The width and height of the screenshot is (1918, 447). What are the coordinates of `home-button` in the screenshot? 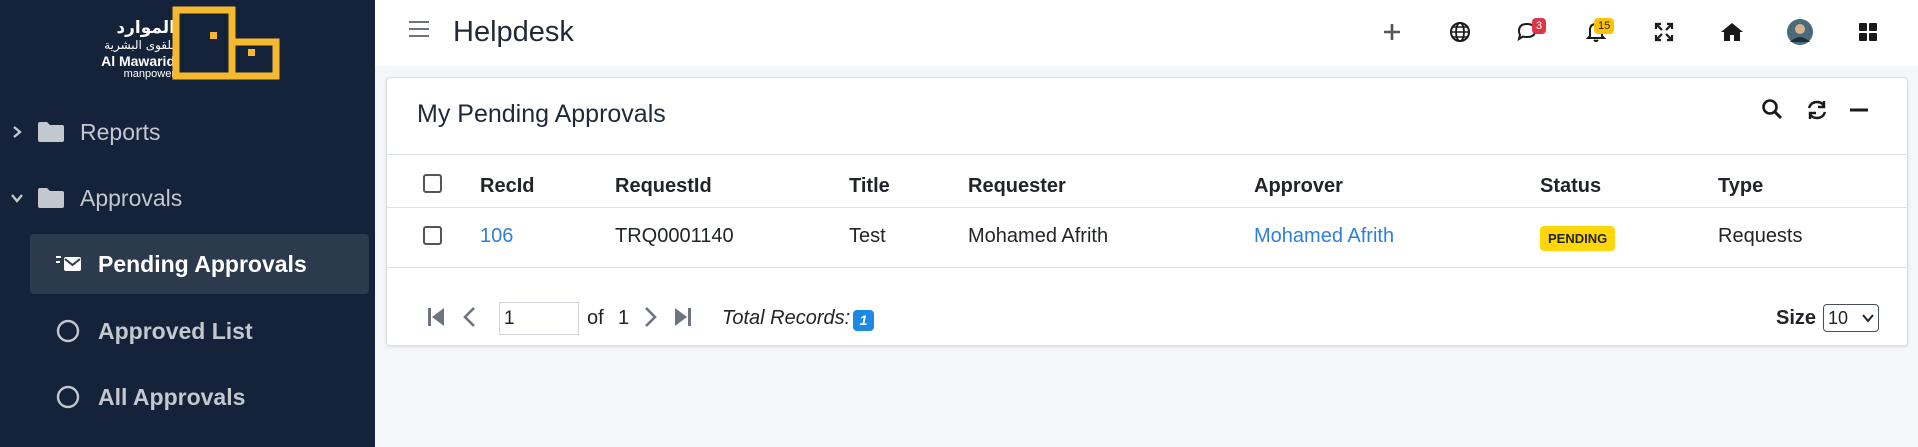 It's located at (1732, 32).